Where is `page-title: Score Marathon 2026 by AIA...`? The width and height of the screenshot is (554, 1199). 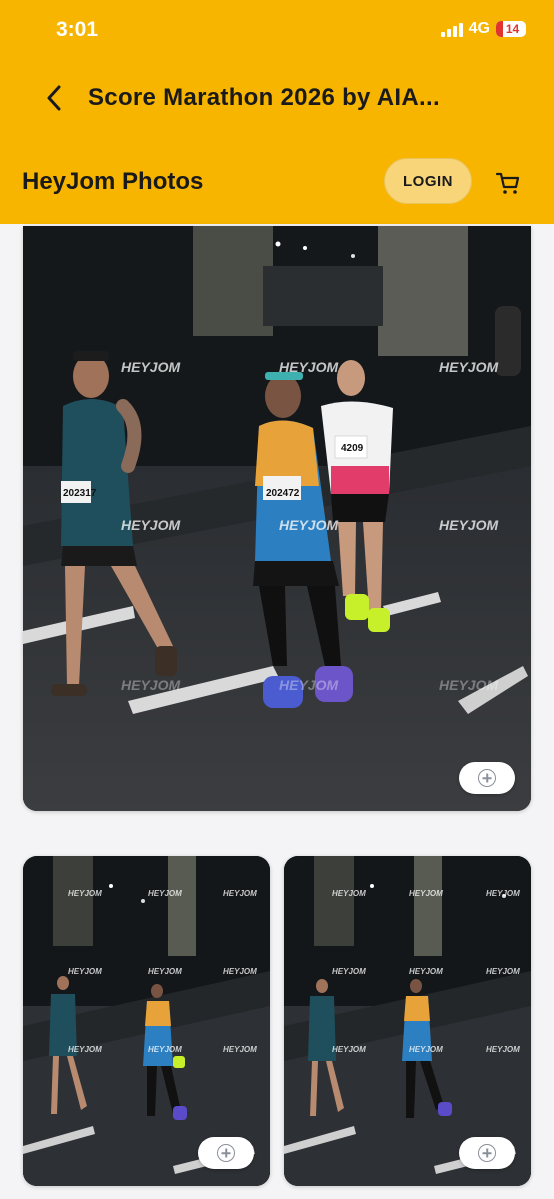
page-title: Score Marathon 2026 by AIA... is located at coordinates (264, 97).